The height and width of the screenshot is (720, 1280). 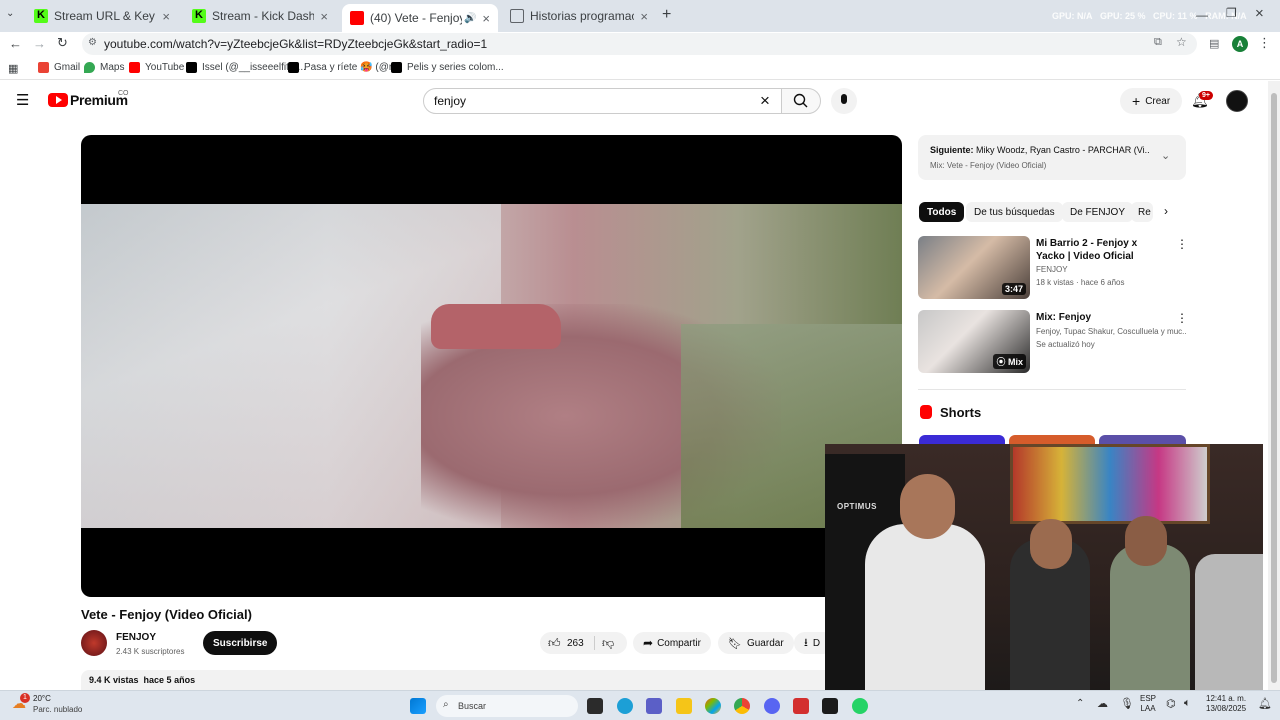 I want to click on wifi-icon: ⌬, so click(x=1171, y=703).